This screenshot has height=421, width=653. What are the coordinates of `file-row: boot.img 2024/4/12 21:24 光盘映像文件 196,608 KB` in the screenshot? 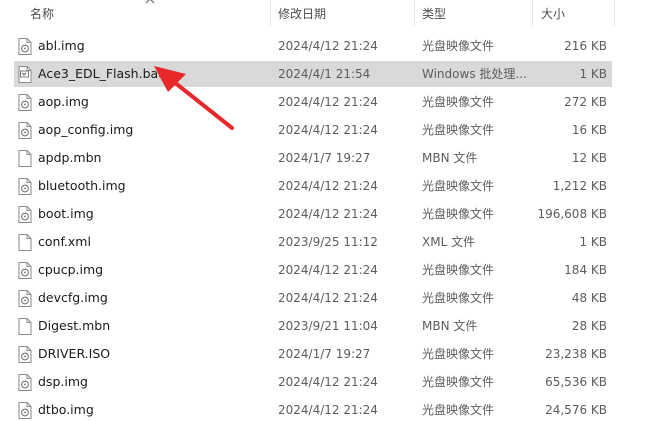 It's located at (326, 214).